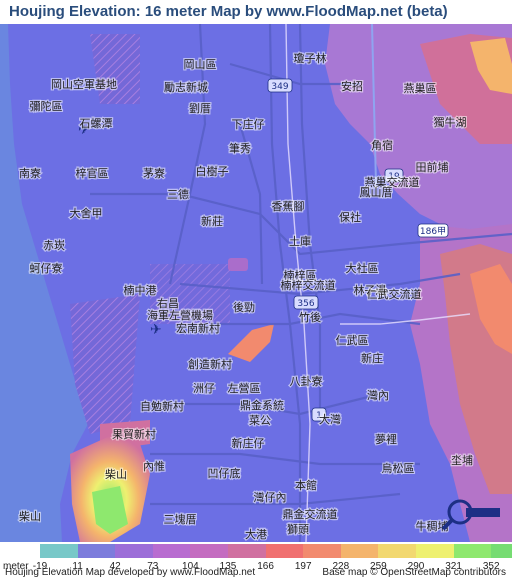 The width and height of the screenshot is (512, 582). Describe the element at coordinates (200, 64) in the screenshot. I see `place-label: 岡山區` at that location.